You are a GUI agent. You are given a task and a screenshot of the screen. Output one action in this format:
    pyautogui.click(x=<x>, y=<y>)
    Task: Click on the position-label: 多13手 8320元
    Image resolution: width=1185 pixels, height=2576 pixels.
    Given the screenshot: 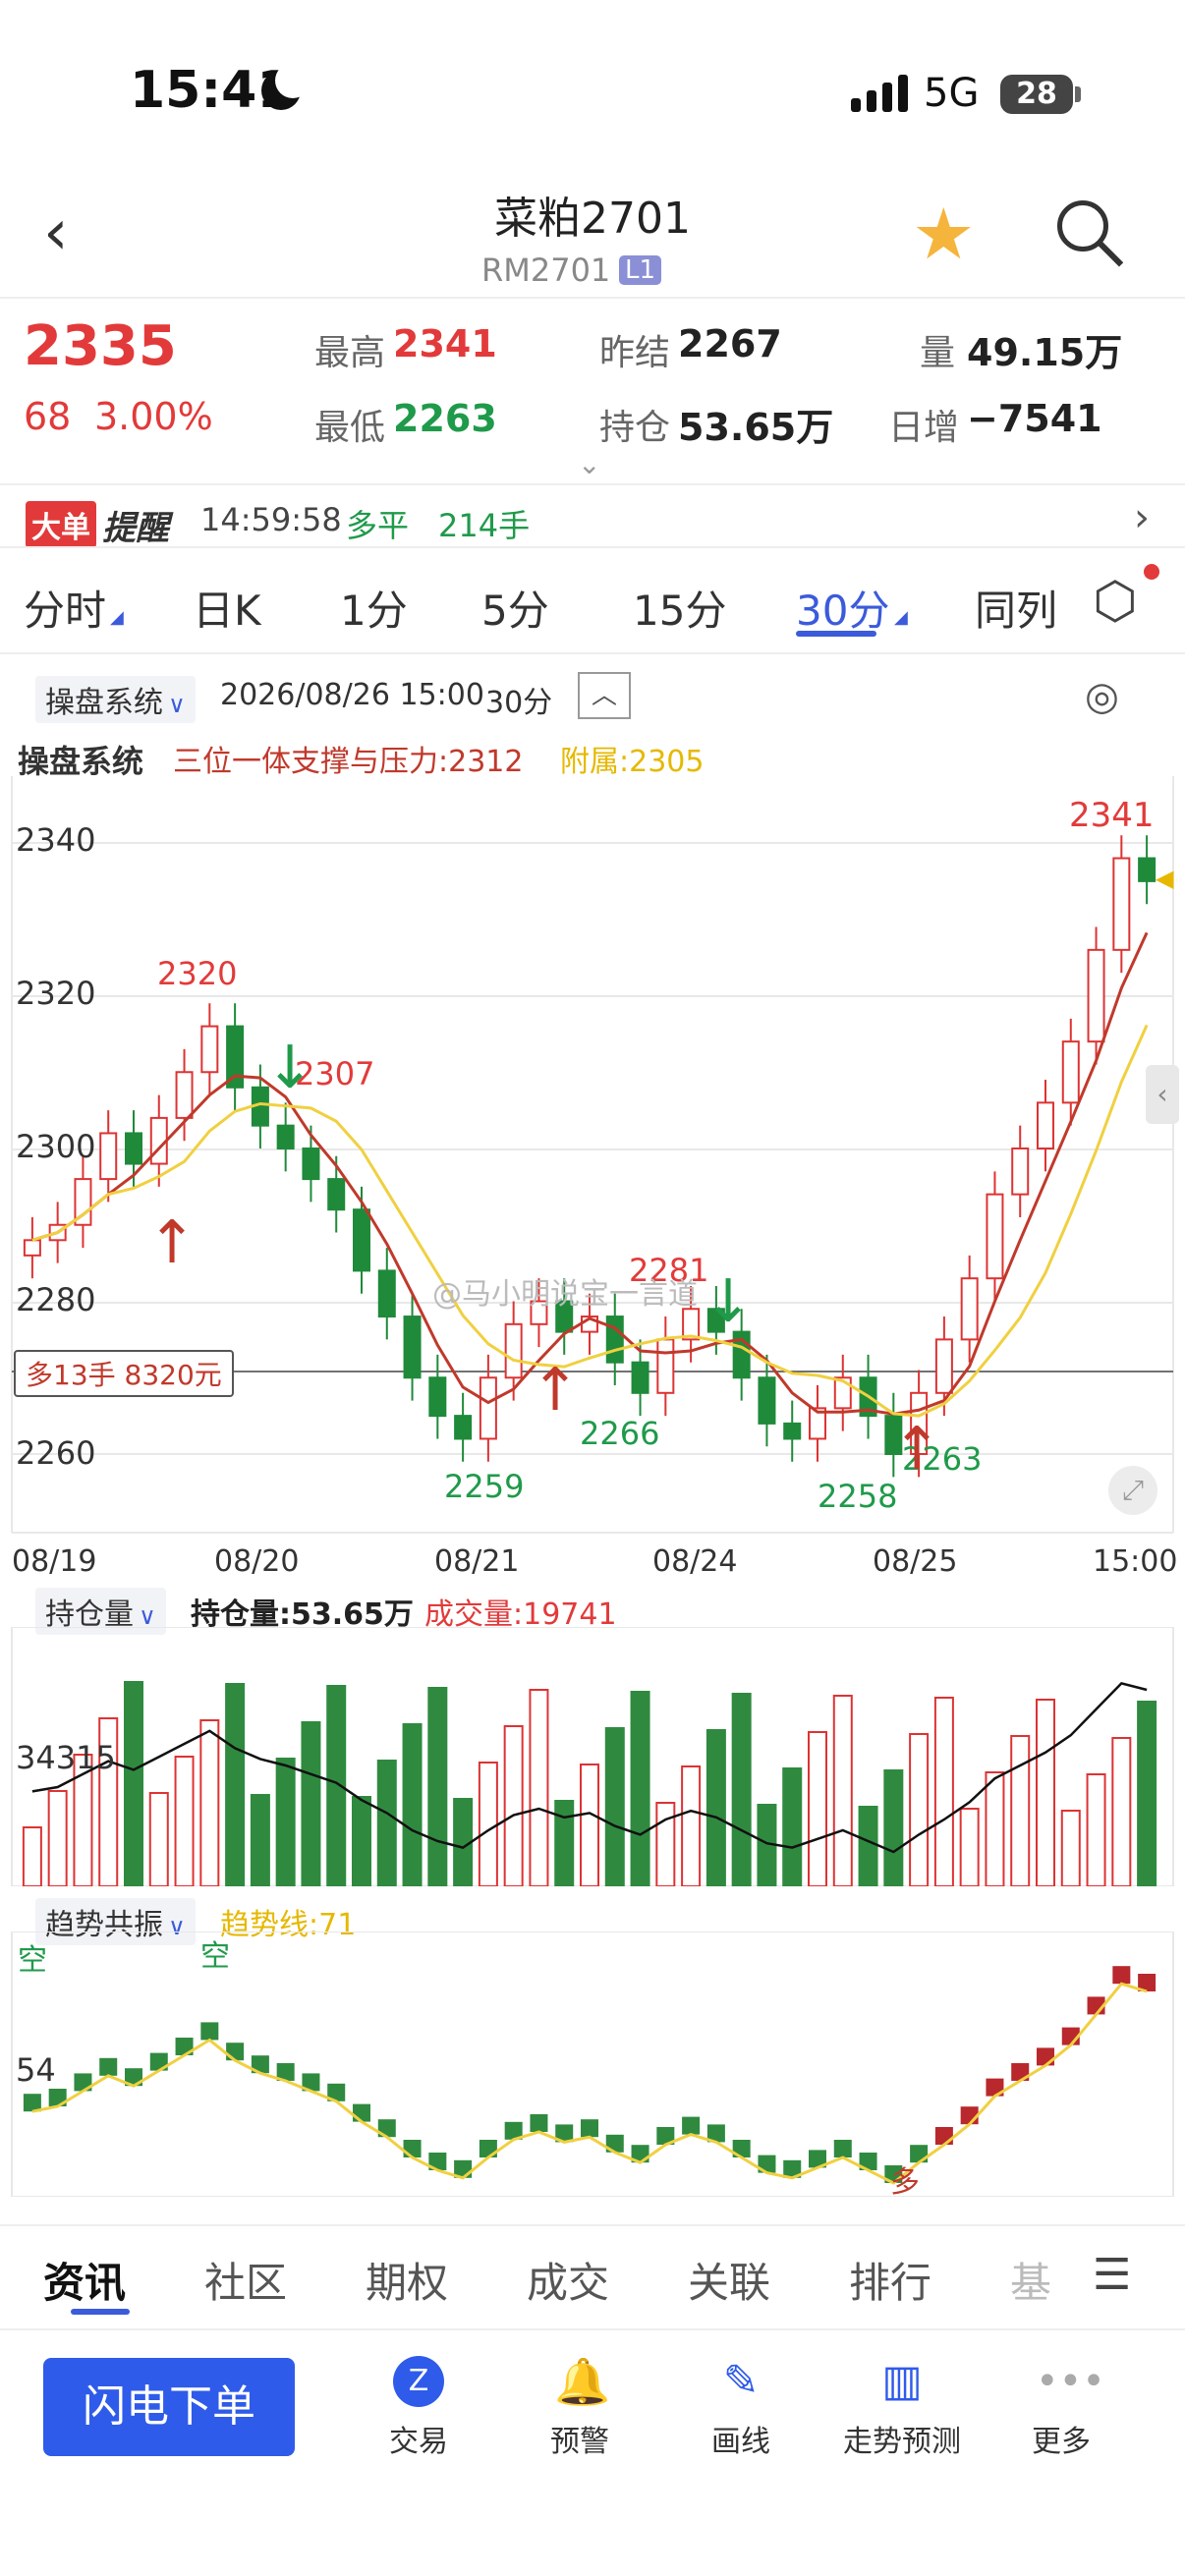 What is the action you would take?
    pyautogui.click(x=124, y=1373)
    